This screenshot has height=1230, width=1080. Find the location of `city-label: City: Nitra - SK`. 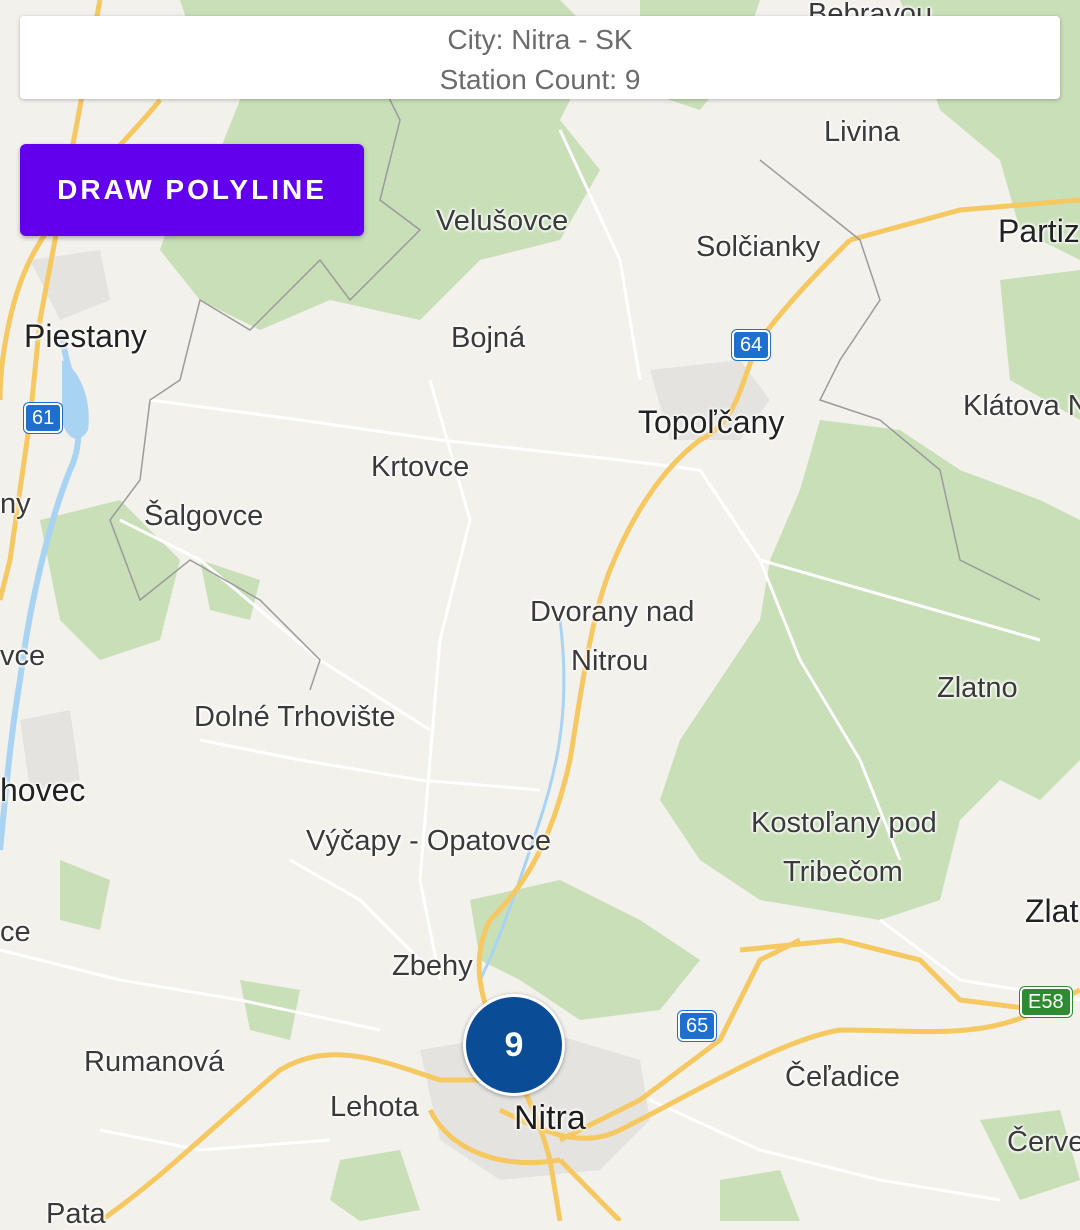

city-label: City: Nitra - SK is located at coordinates (540, 39).